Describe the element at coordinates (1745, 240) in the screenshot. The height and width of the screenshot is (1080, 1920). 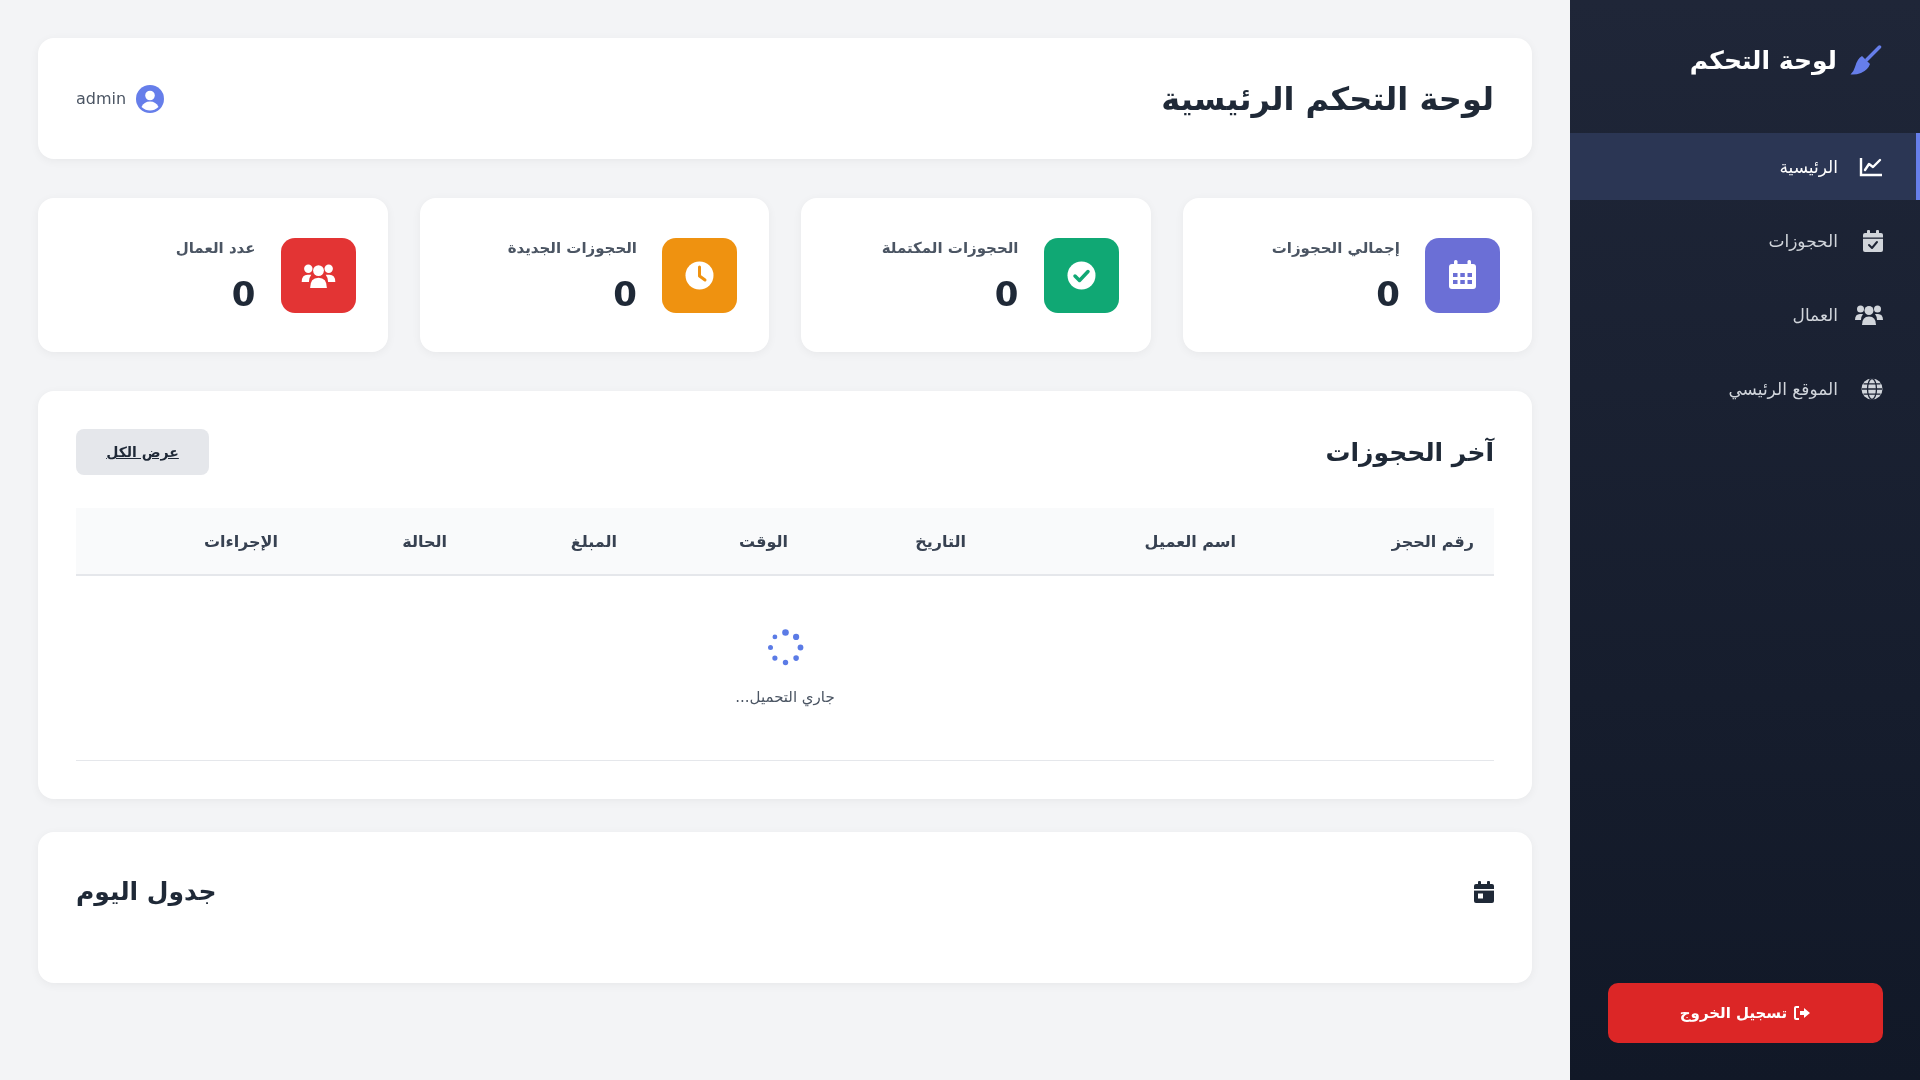
I see `nav-item: الحجوزات` at that location.